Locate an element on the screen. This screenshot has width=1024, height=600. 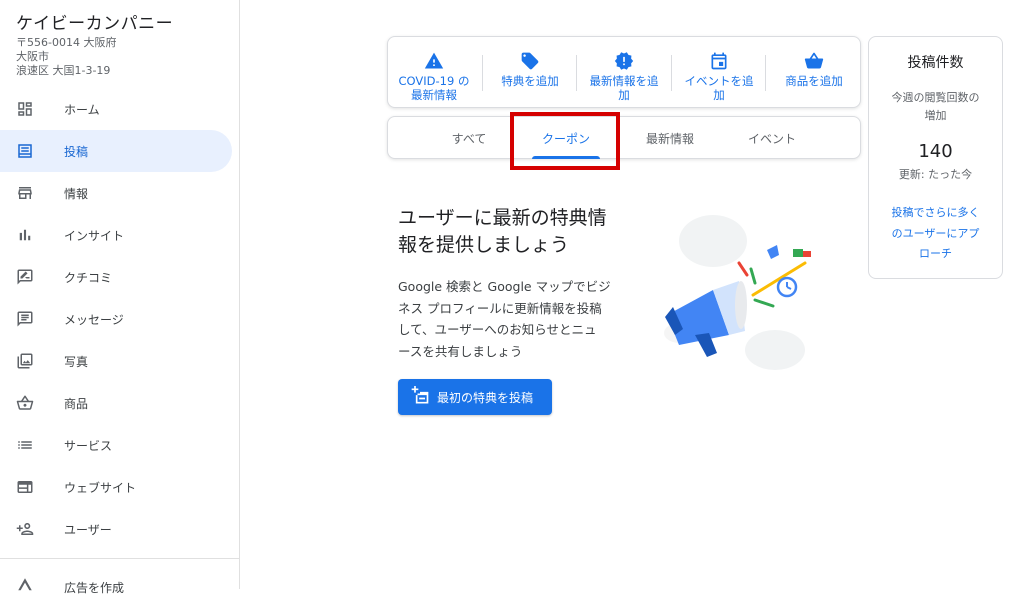
reach-more-users-link: 投稿でさらに多く のユーザーにアプ ローチ is located at coordinates (935, 234).